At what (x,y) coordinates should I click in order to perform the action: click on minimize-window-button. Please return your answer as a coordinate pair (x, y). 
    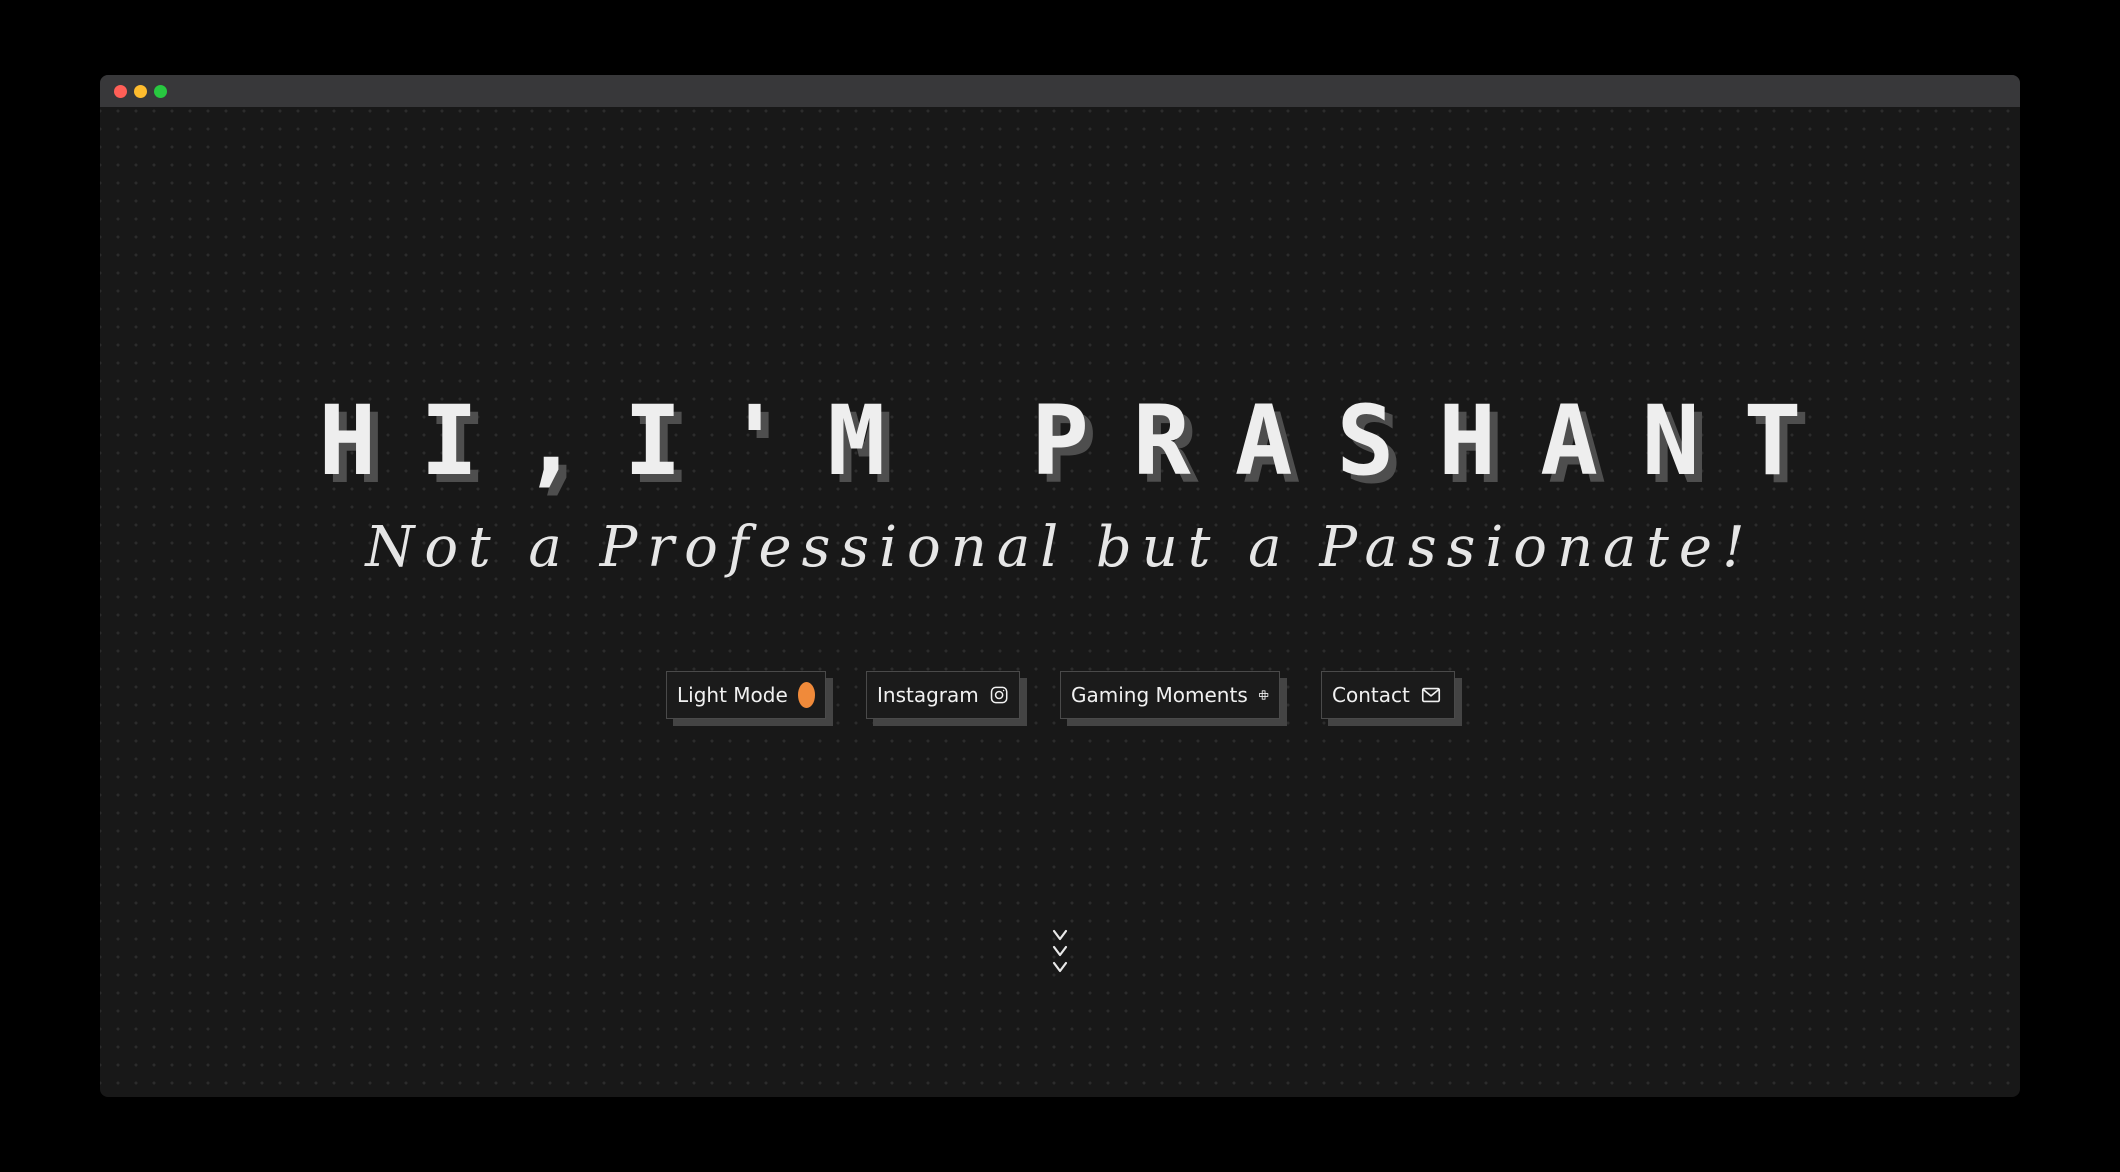
    Looking at the image, I should click on (140, 91).